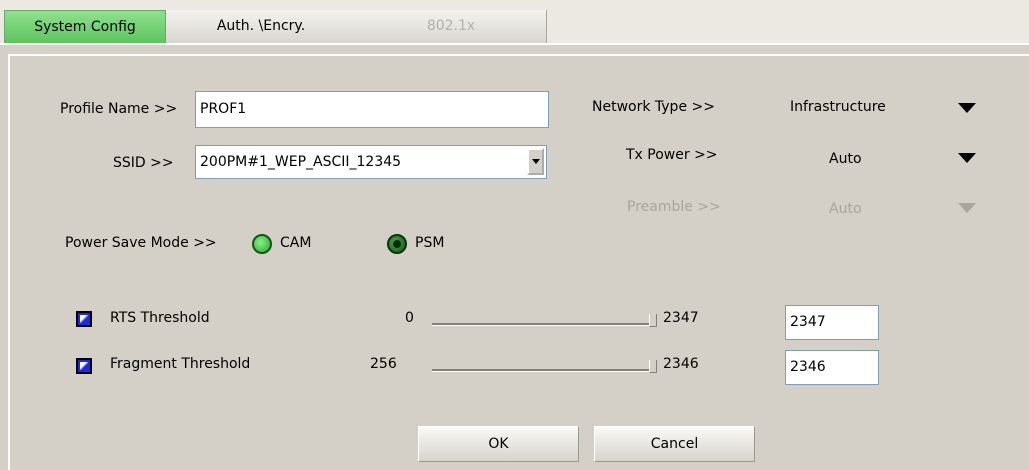  What do you see at coordinates (143, 163) in the screenshot?
I see `ssid-label: SSID >>` at bounding box center [143, 163].